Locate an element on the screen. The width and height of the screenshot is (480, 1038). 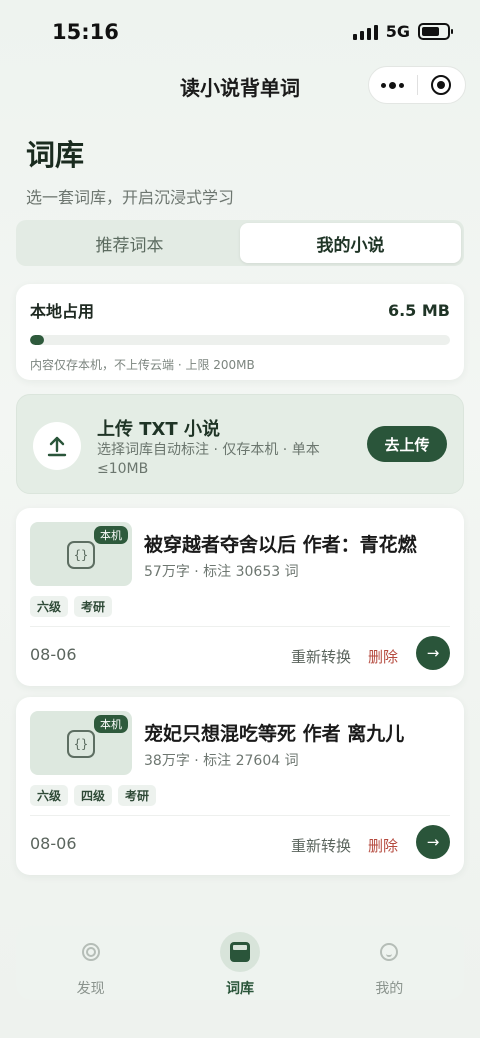
target-icon is located at coordinates (441, 85).